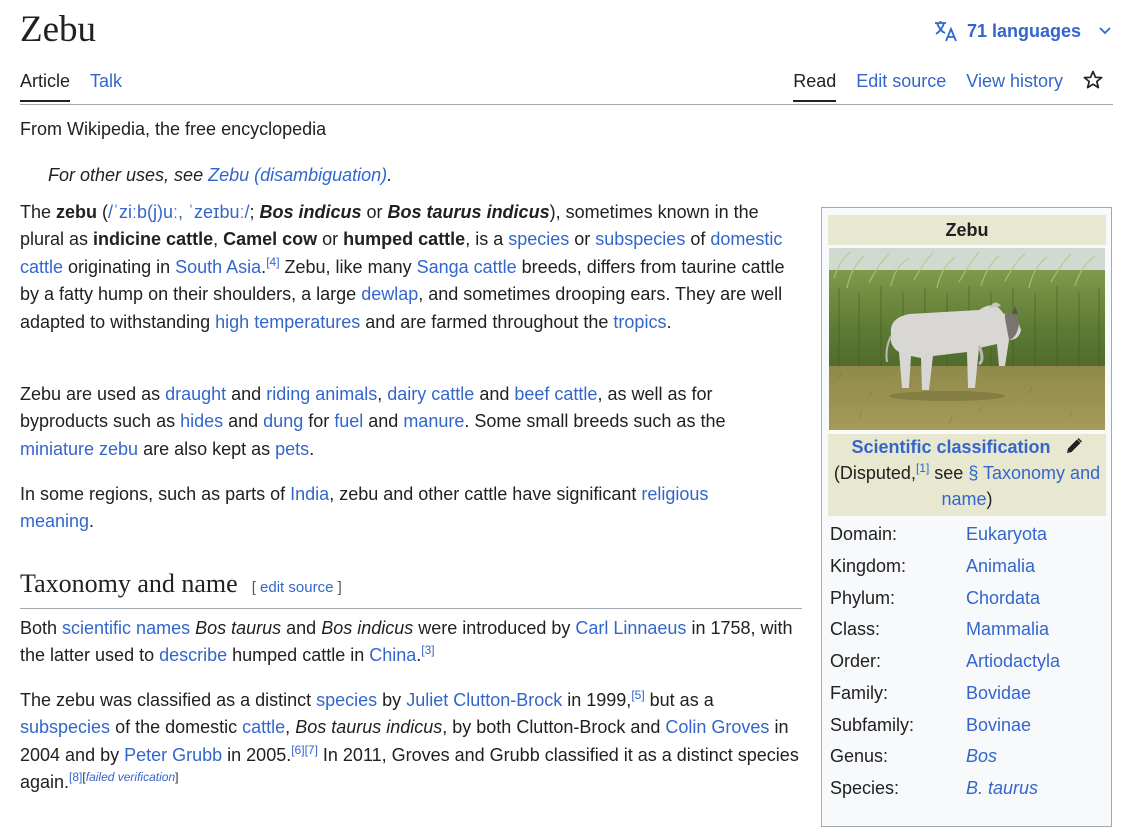  What do you see at coordinates (998, 693) in the screenshot?
I see `taxon-link: Bovidae` at bounding box center [998, 693].